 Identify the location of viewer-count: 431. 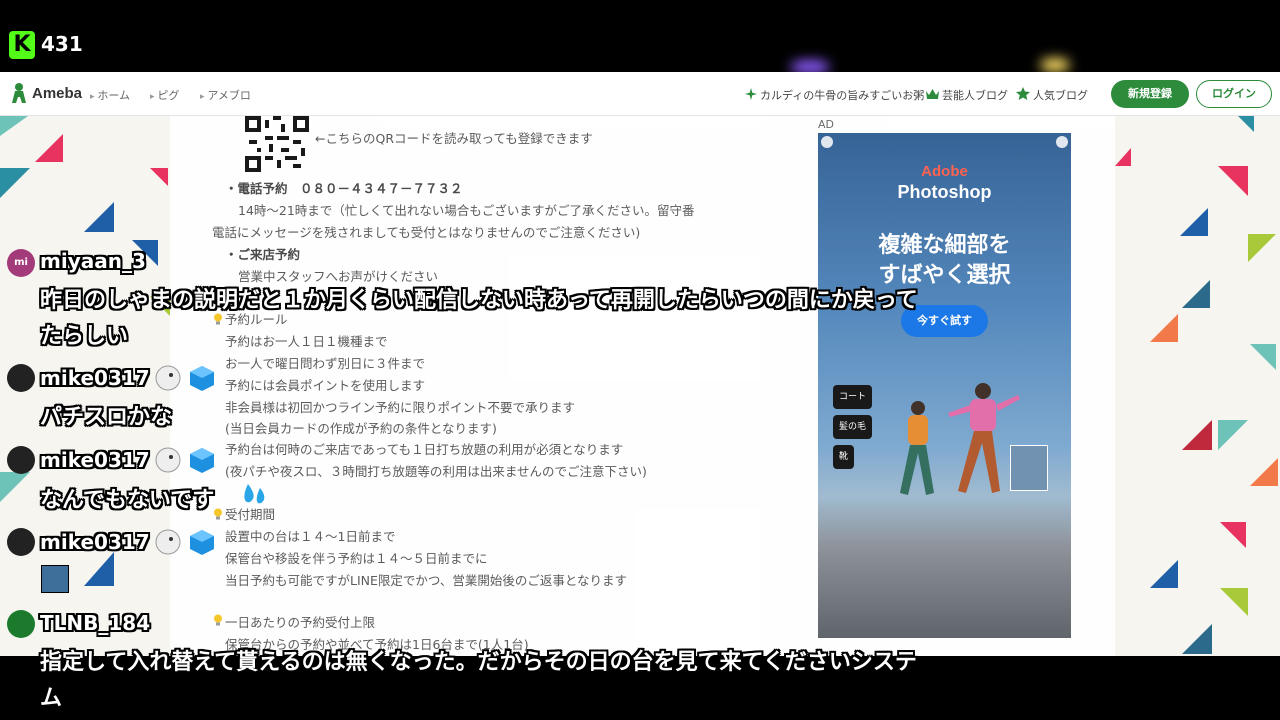
(62, 44).